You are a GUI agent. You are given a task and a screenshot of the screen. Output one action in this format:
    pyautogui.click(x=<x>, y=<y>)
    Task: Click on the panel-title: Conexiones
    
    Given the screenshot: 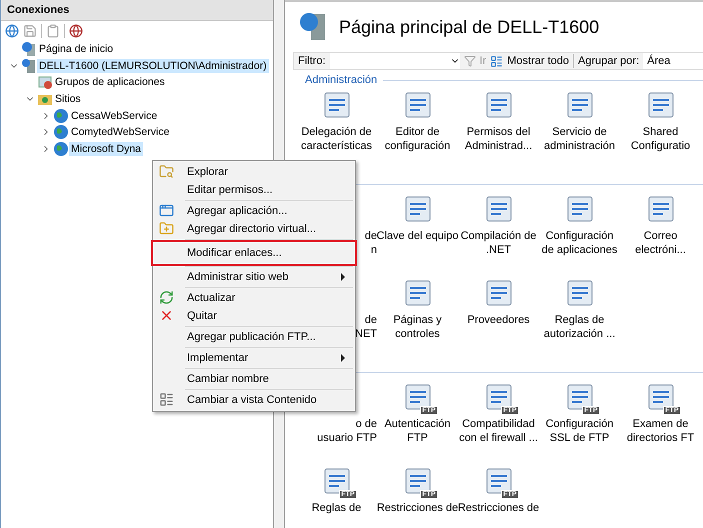 What is the action you would take?
    pyautogui.click(x=137, y=10)
    